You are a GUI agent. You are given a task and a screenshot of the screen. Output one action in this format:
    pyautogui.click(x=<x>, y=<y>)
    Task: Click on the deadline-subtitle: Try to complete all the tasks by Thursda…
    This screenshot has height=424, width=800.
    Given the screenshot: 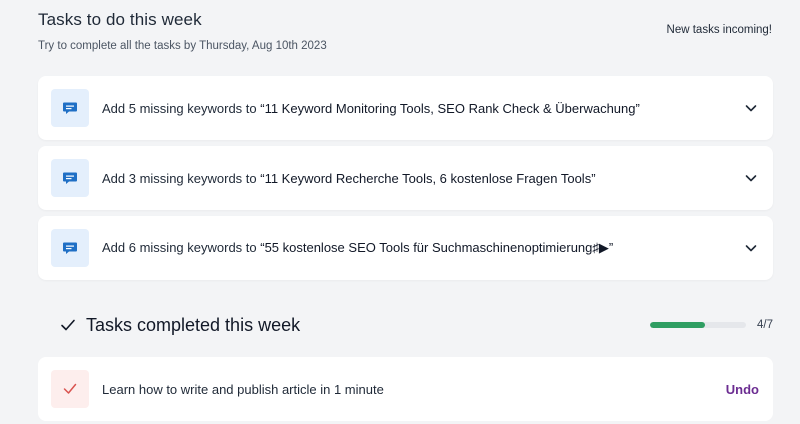 What is the action you would take?
    pyautogui.click(x=182, y=46)
    